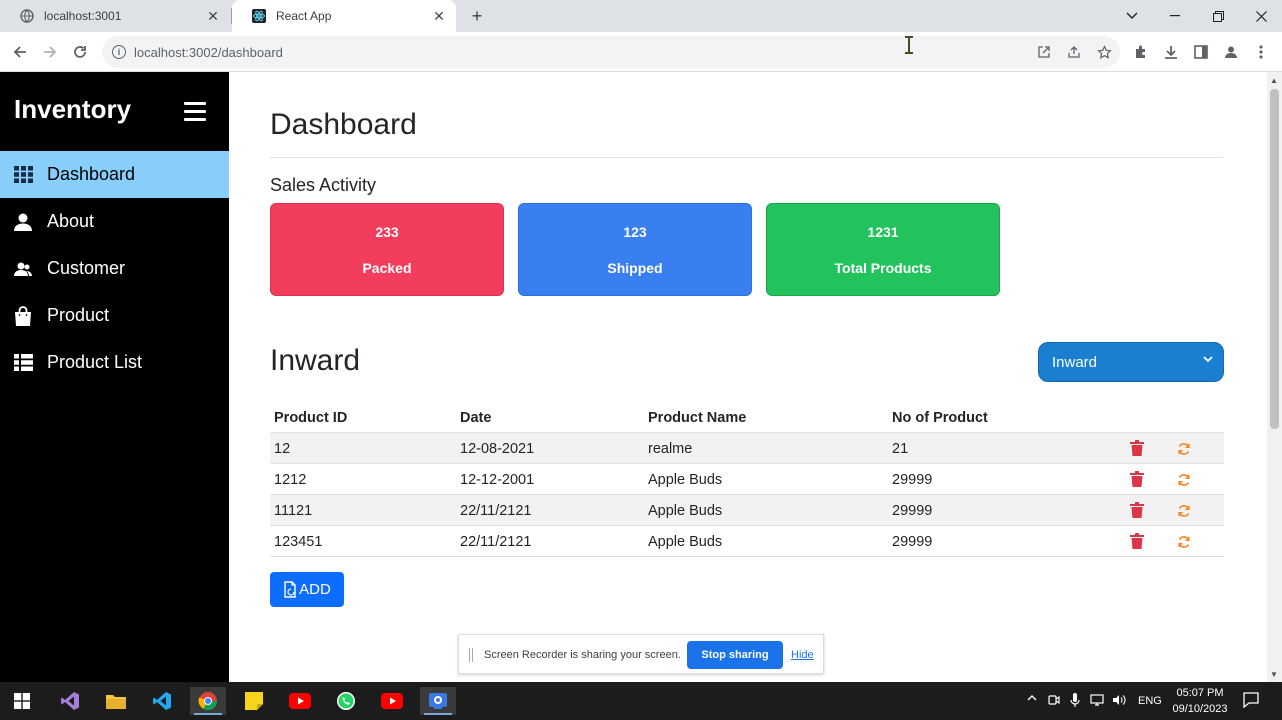 The image size is (1282, 720). I want to click on sidebar-item-product-list: Product List, so click(114, 362).